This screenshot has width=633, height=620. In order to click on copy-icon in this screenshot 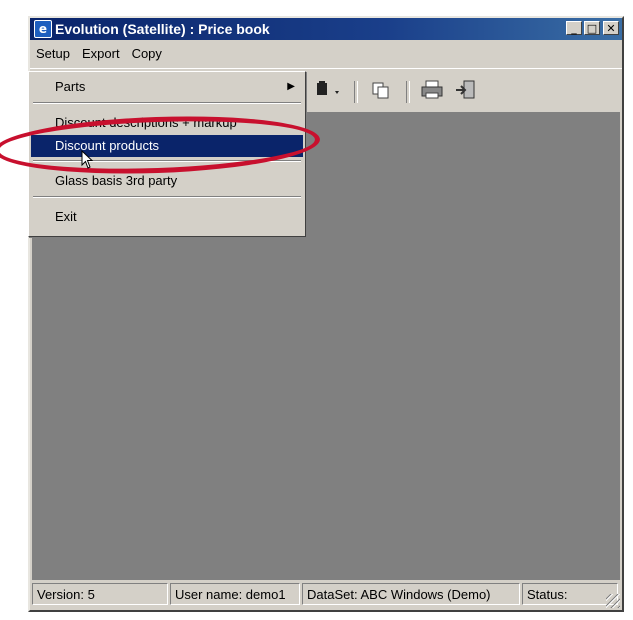, I will do `click(381, 90)`.